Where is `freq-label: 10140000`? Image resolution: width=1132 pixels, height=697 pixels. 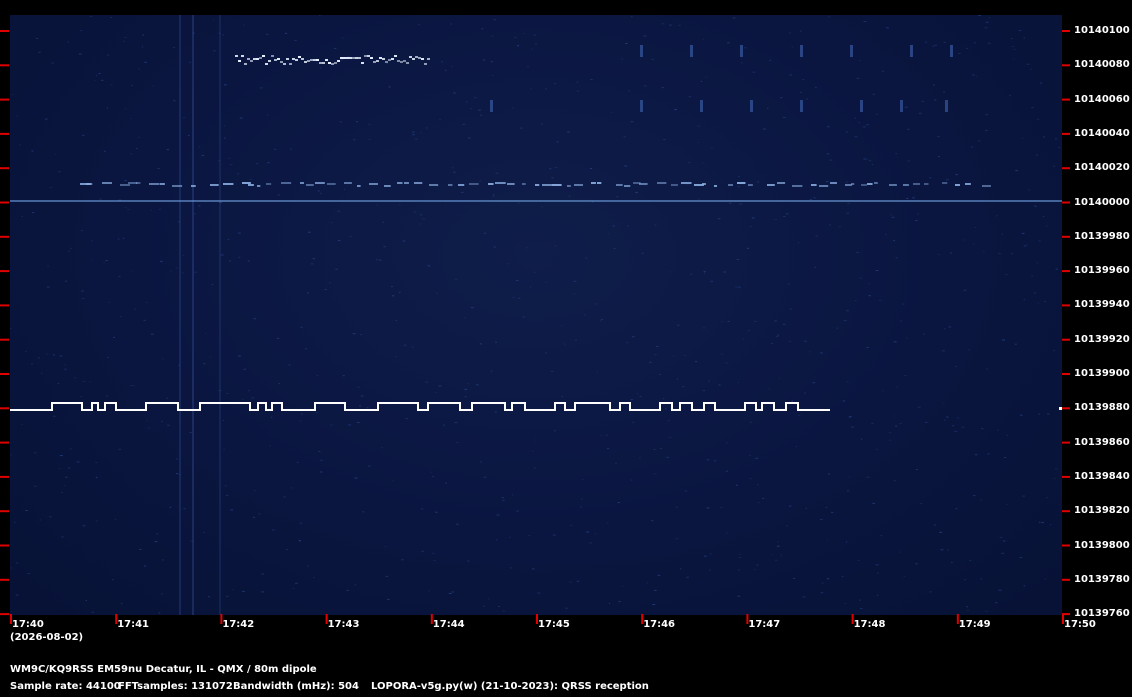
freq-label: 10140000 is located at coordinates (1102, 202).